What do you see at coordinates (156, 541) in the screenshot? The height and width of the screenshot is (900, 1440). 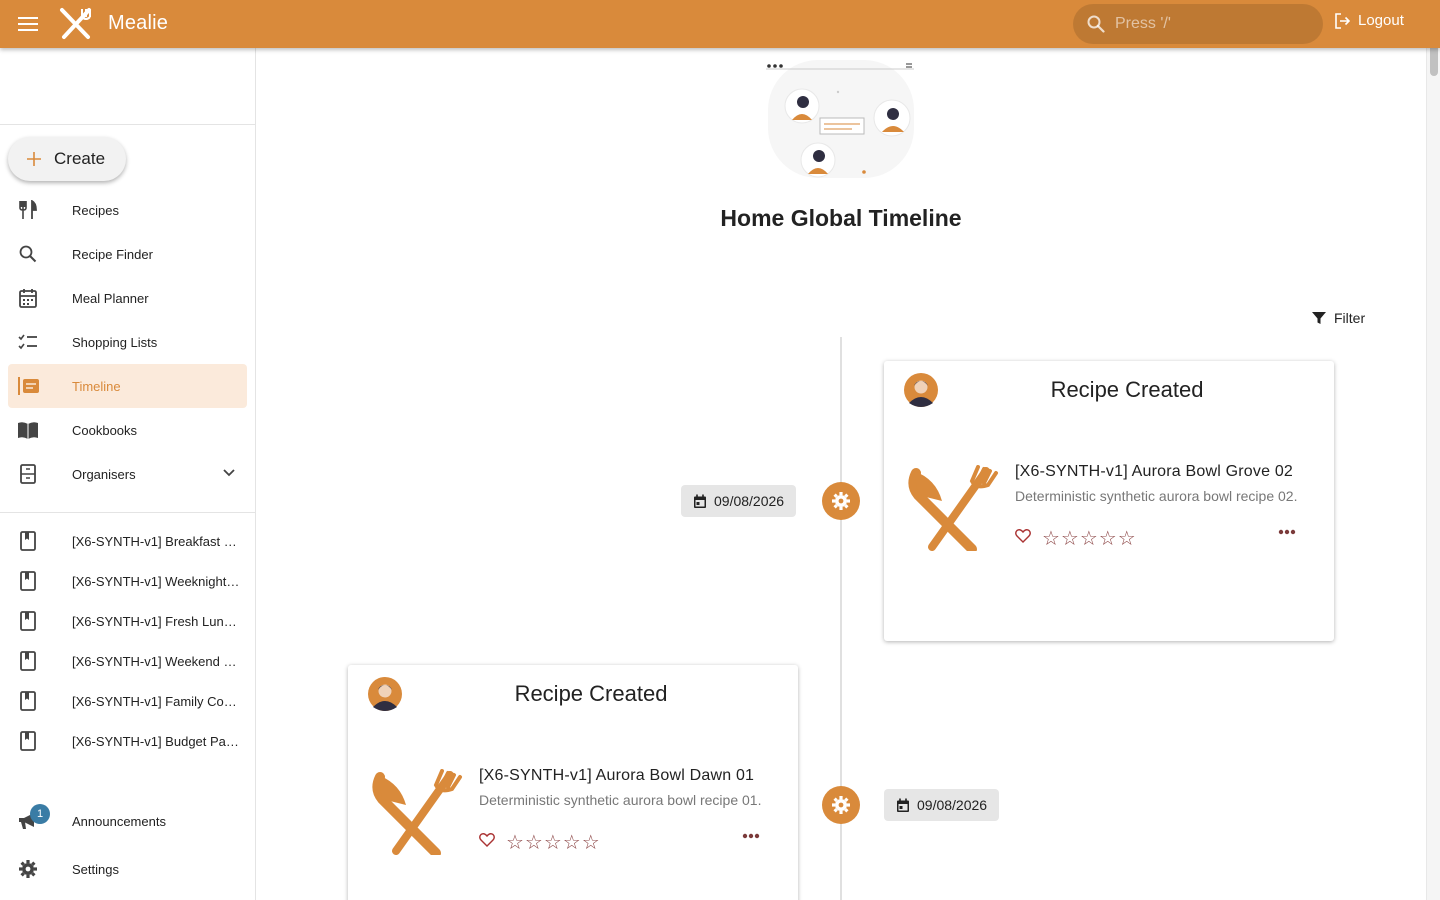 I see `cookbook-label: [X6-SYNTH-v1] Breakfast Favorites` at bounding box center [156, 541].